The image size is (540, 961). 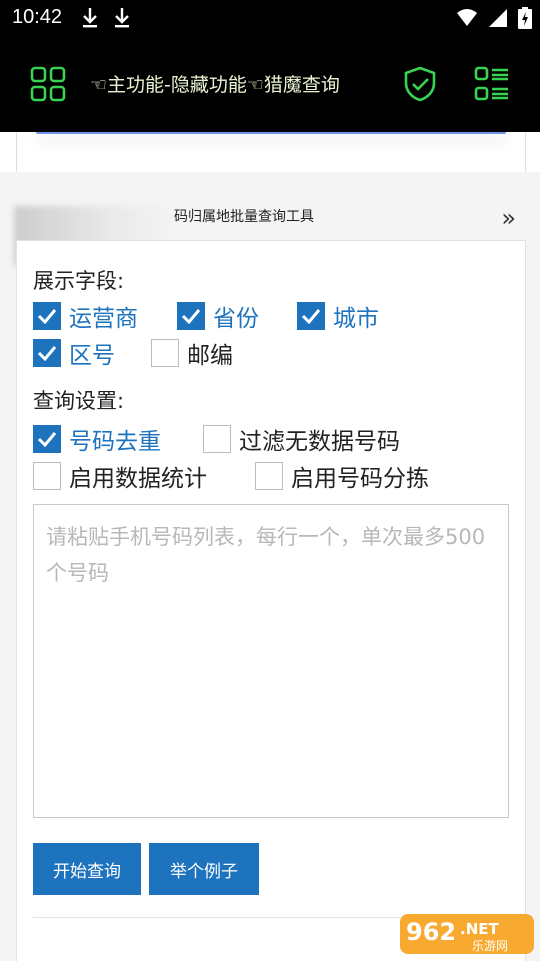 I want to click on site-watermark-logo: 962 .NET 乐游网, so click(x=467, y=934).